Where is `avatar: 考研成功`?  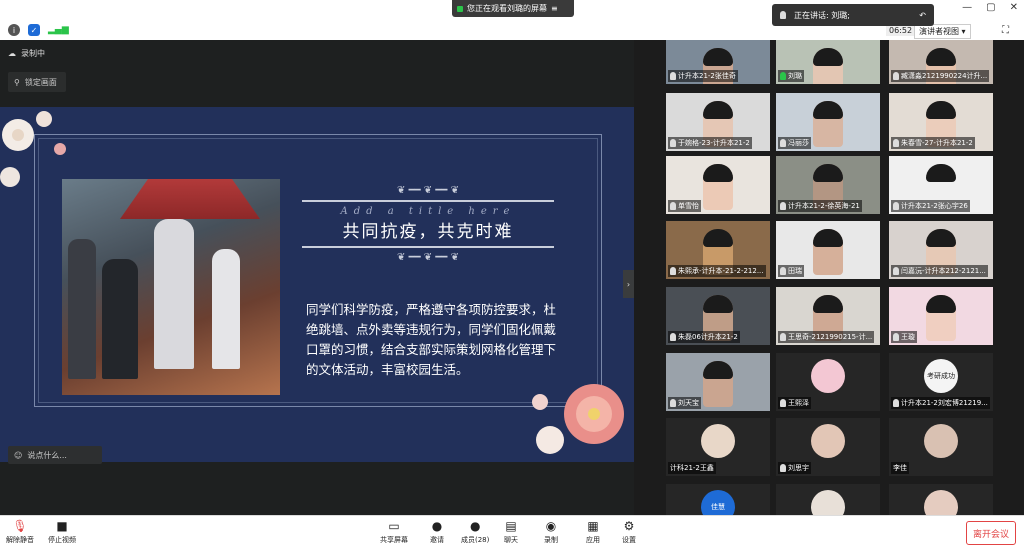
avatar: 考研成功 is located at coordinates (941, 376).